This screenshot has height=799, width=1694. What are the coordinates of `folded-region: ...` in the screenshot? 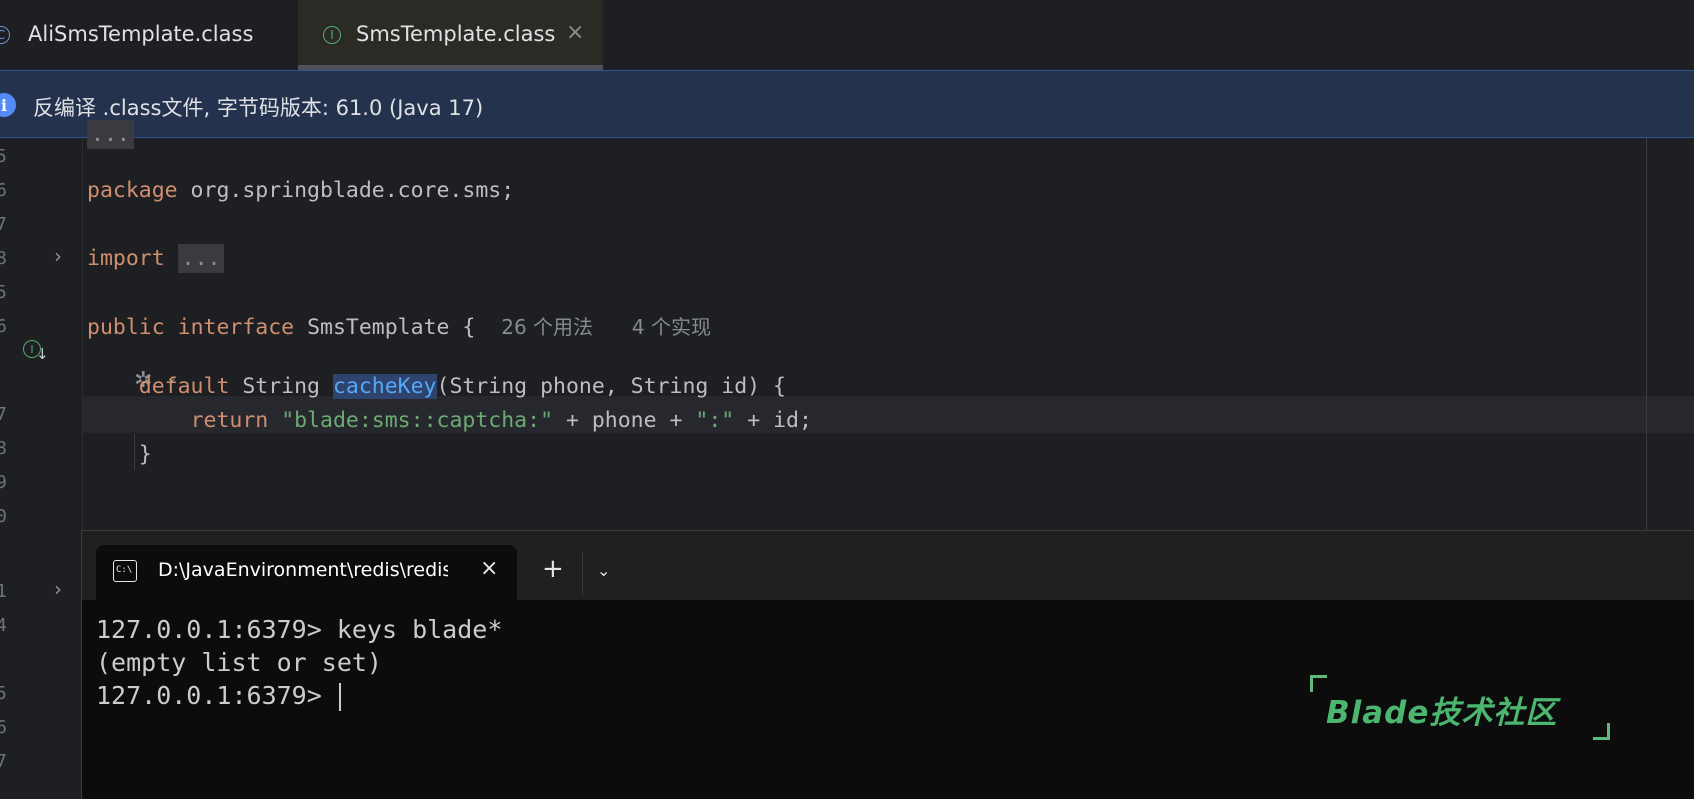 It's located at (110, 134).